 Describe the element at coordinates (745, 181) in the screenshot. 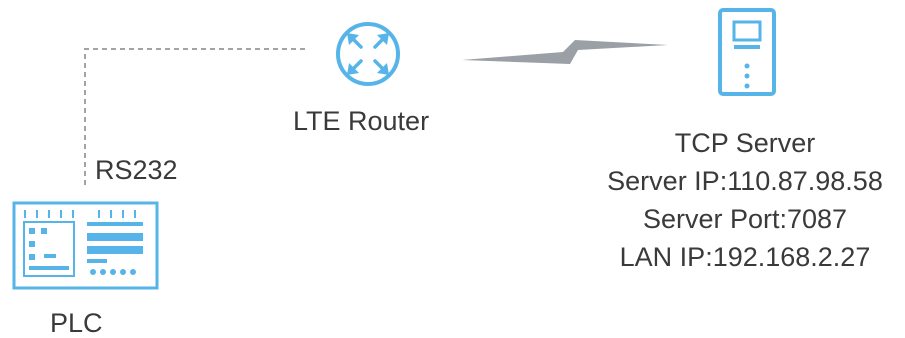

I see `server-ip: Server IP:110.87.98.58` at that location.